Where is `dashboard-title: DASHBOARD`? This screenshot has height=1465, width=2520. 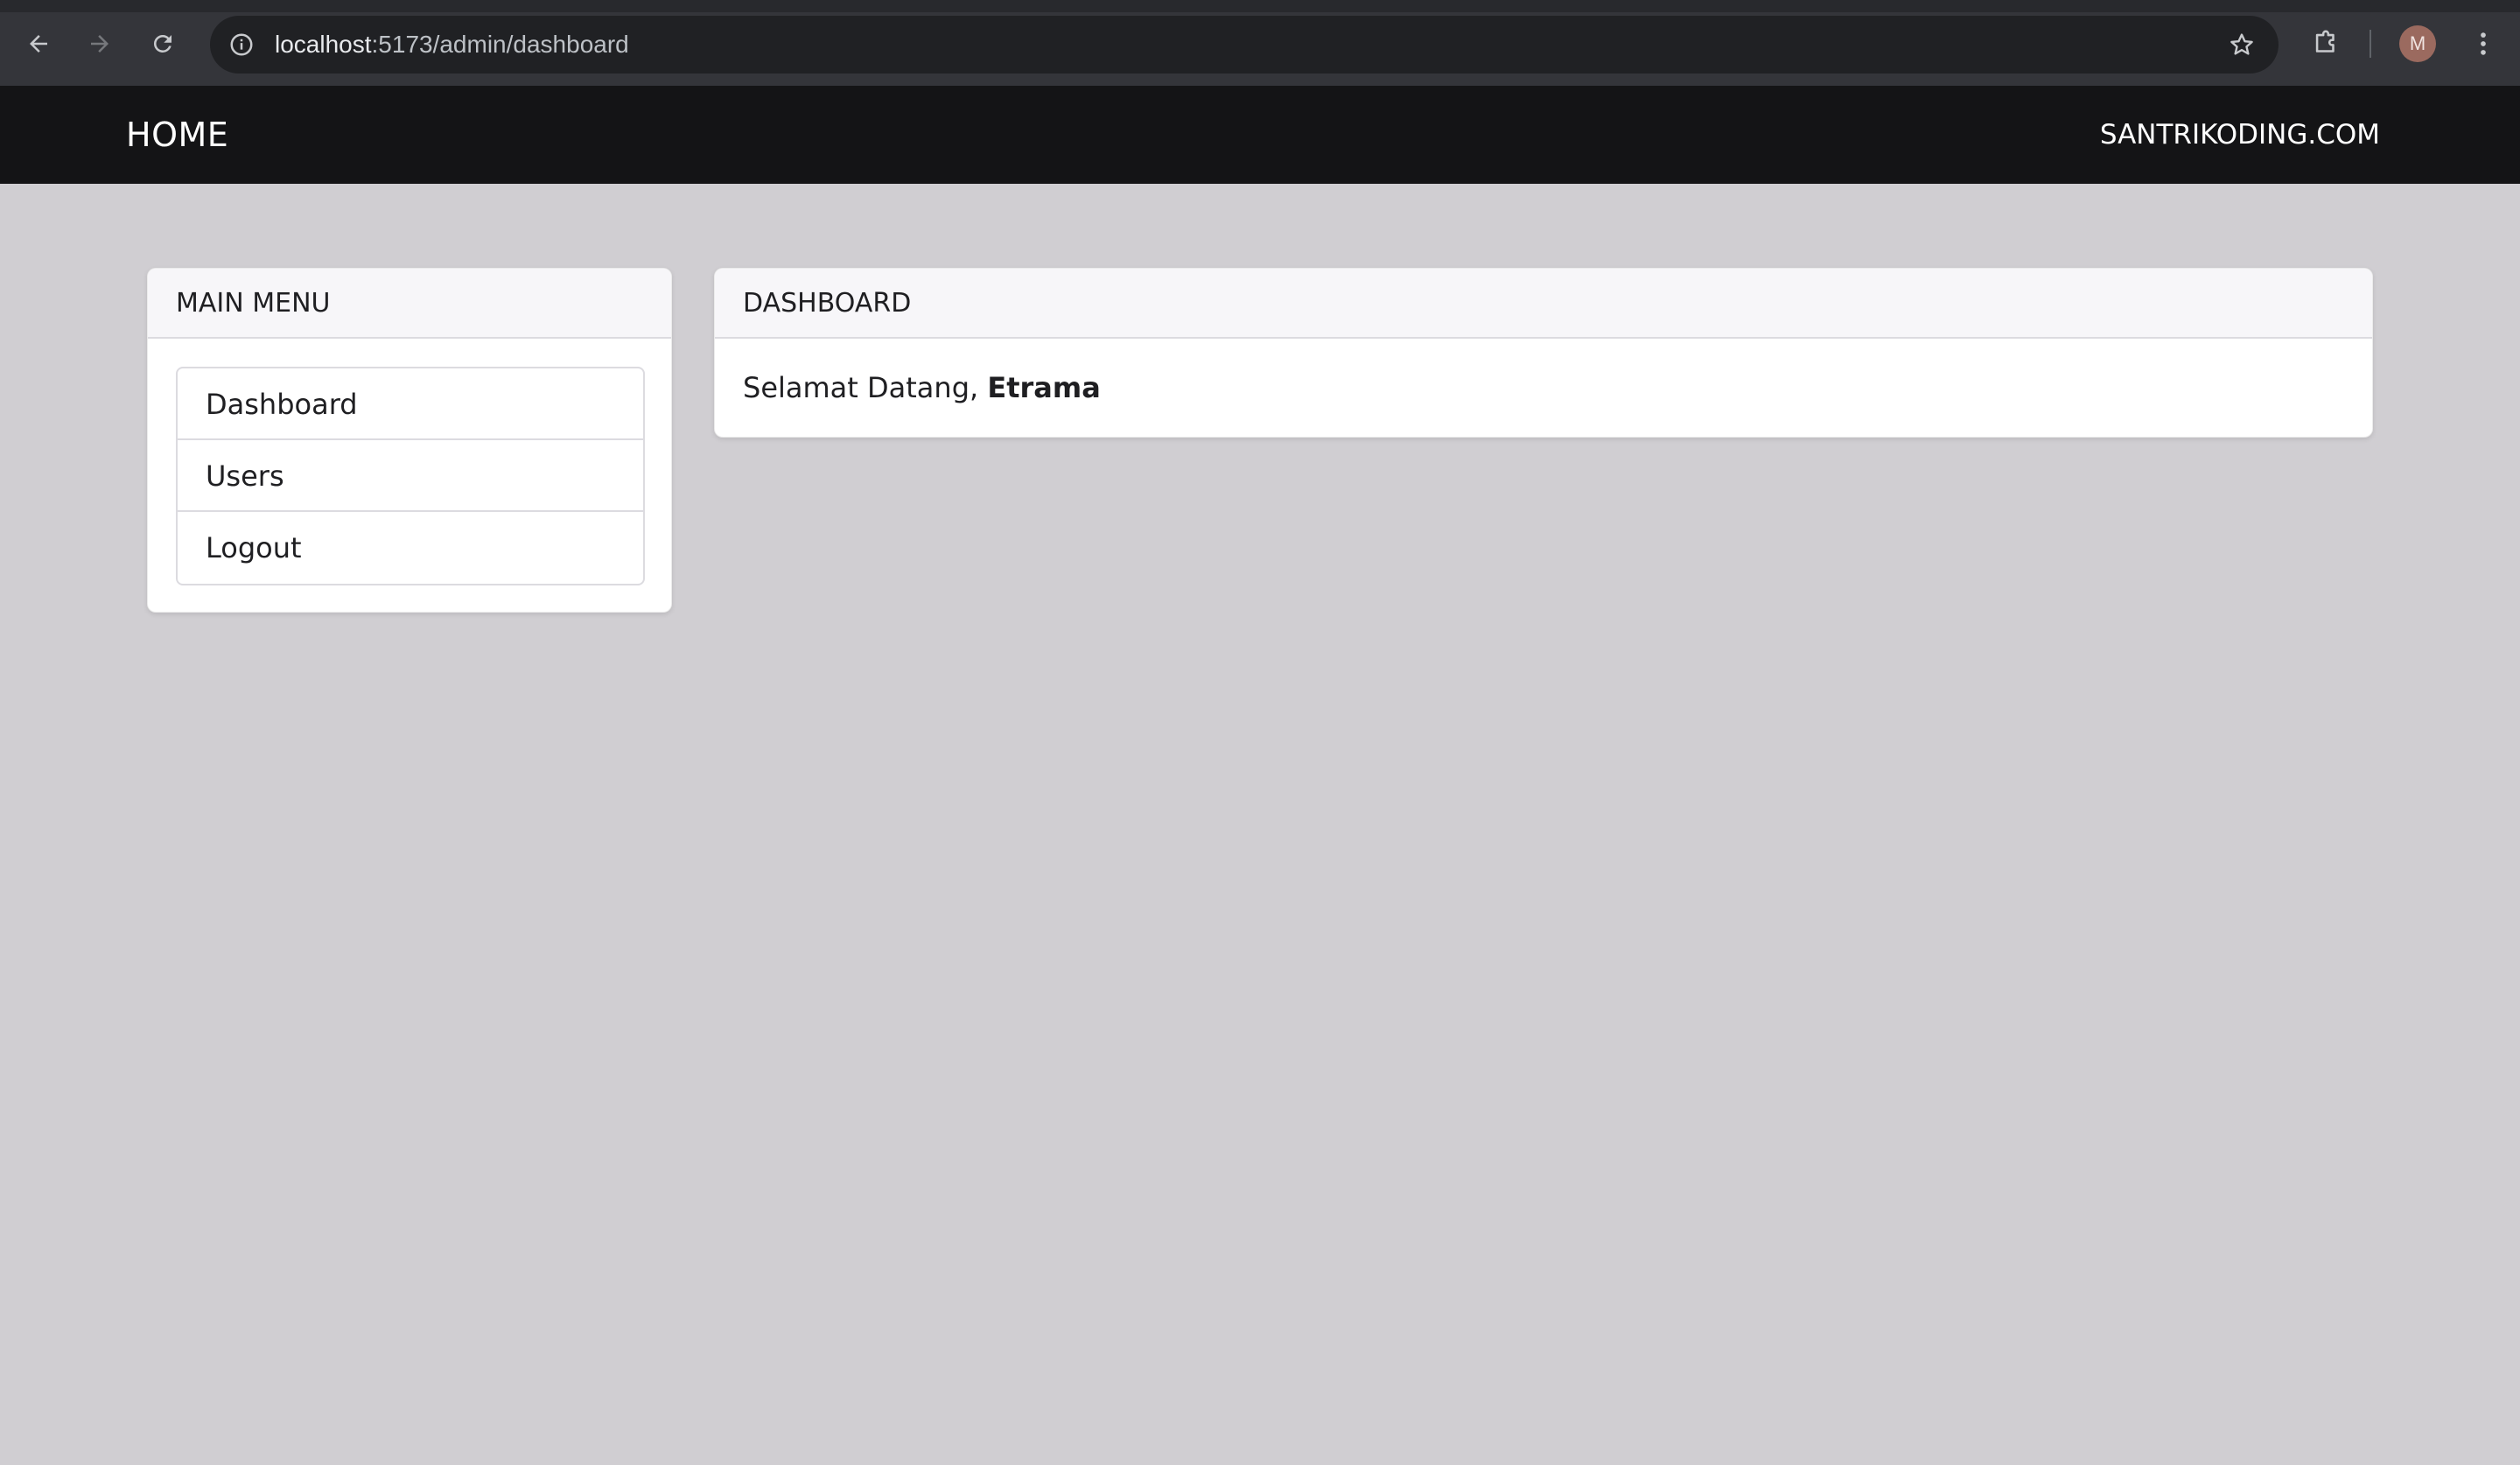
dashboard-title: DASHBOARD is located at coordinates (1543, 304).